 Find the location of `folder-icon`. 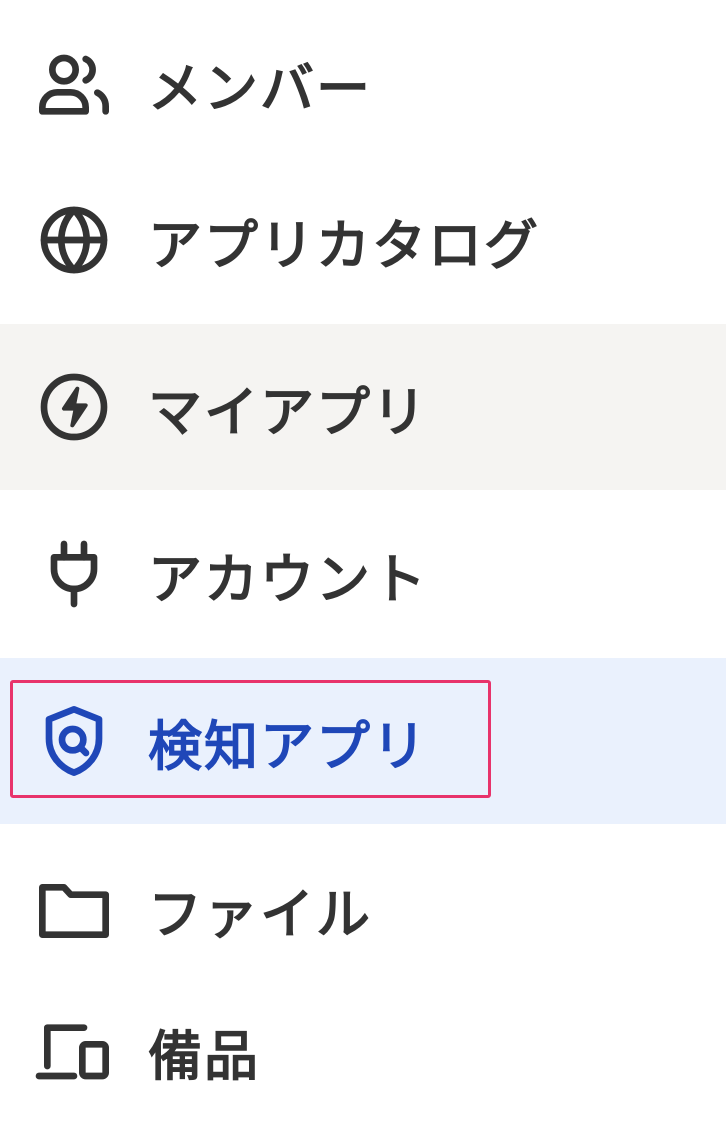

folder-icon is located at coordinates (74, 909).